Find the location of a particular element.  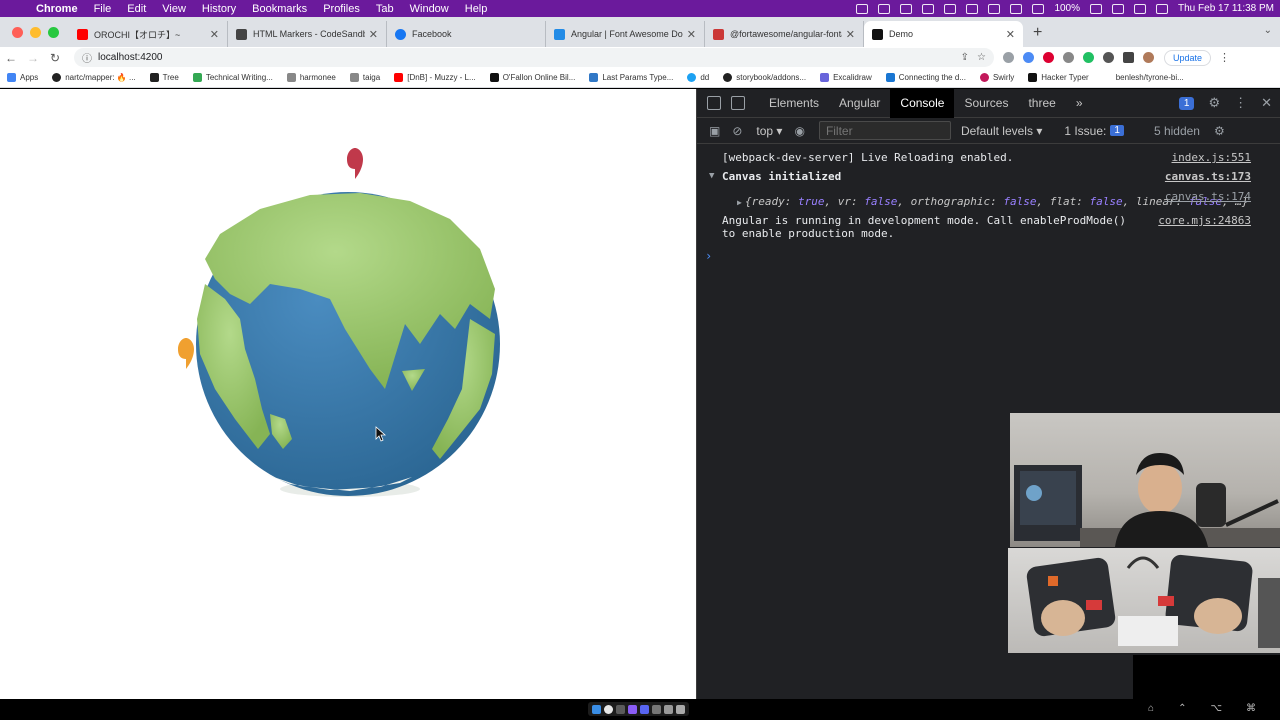

bookmark-item: taiga is located at coordinates (365, 77).